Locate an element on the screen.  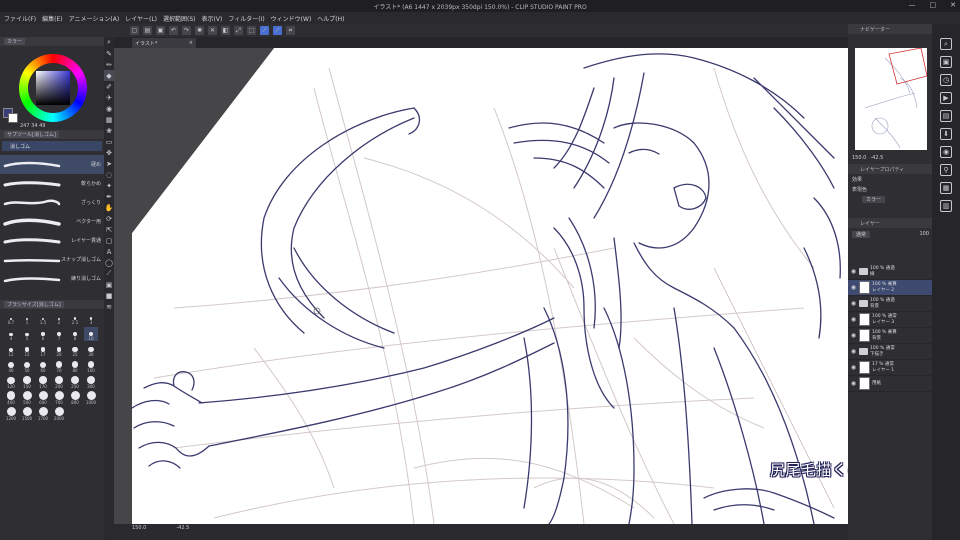
brush-size-cell: 7 is located at coordinates (59, 334).